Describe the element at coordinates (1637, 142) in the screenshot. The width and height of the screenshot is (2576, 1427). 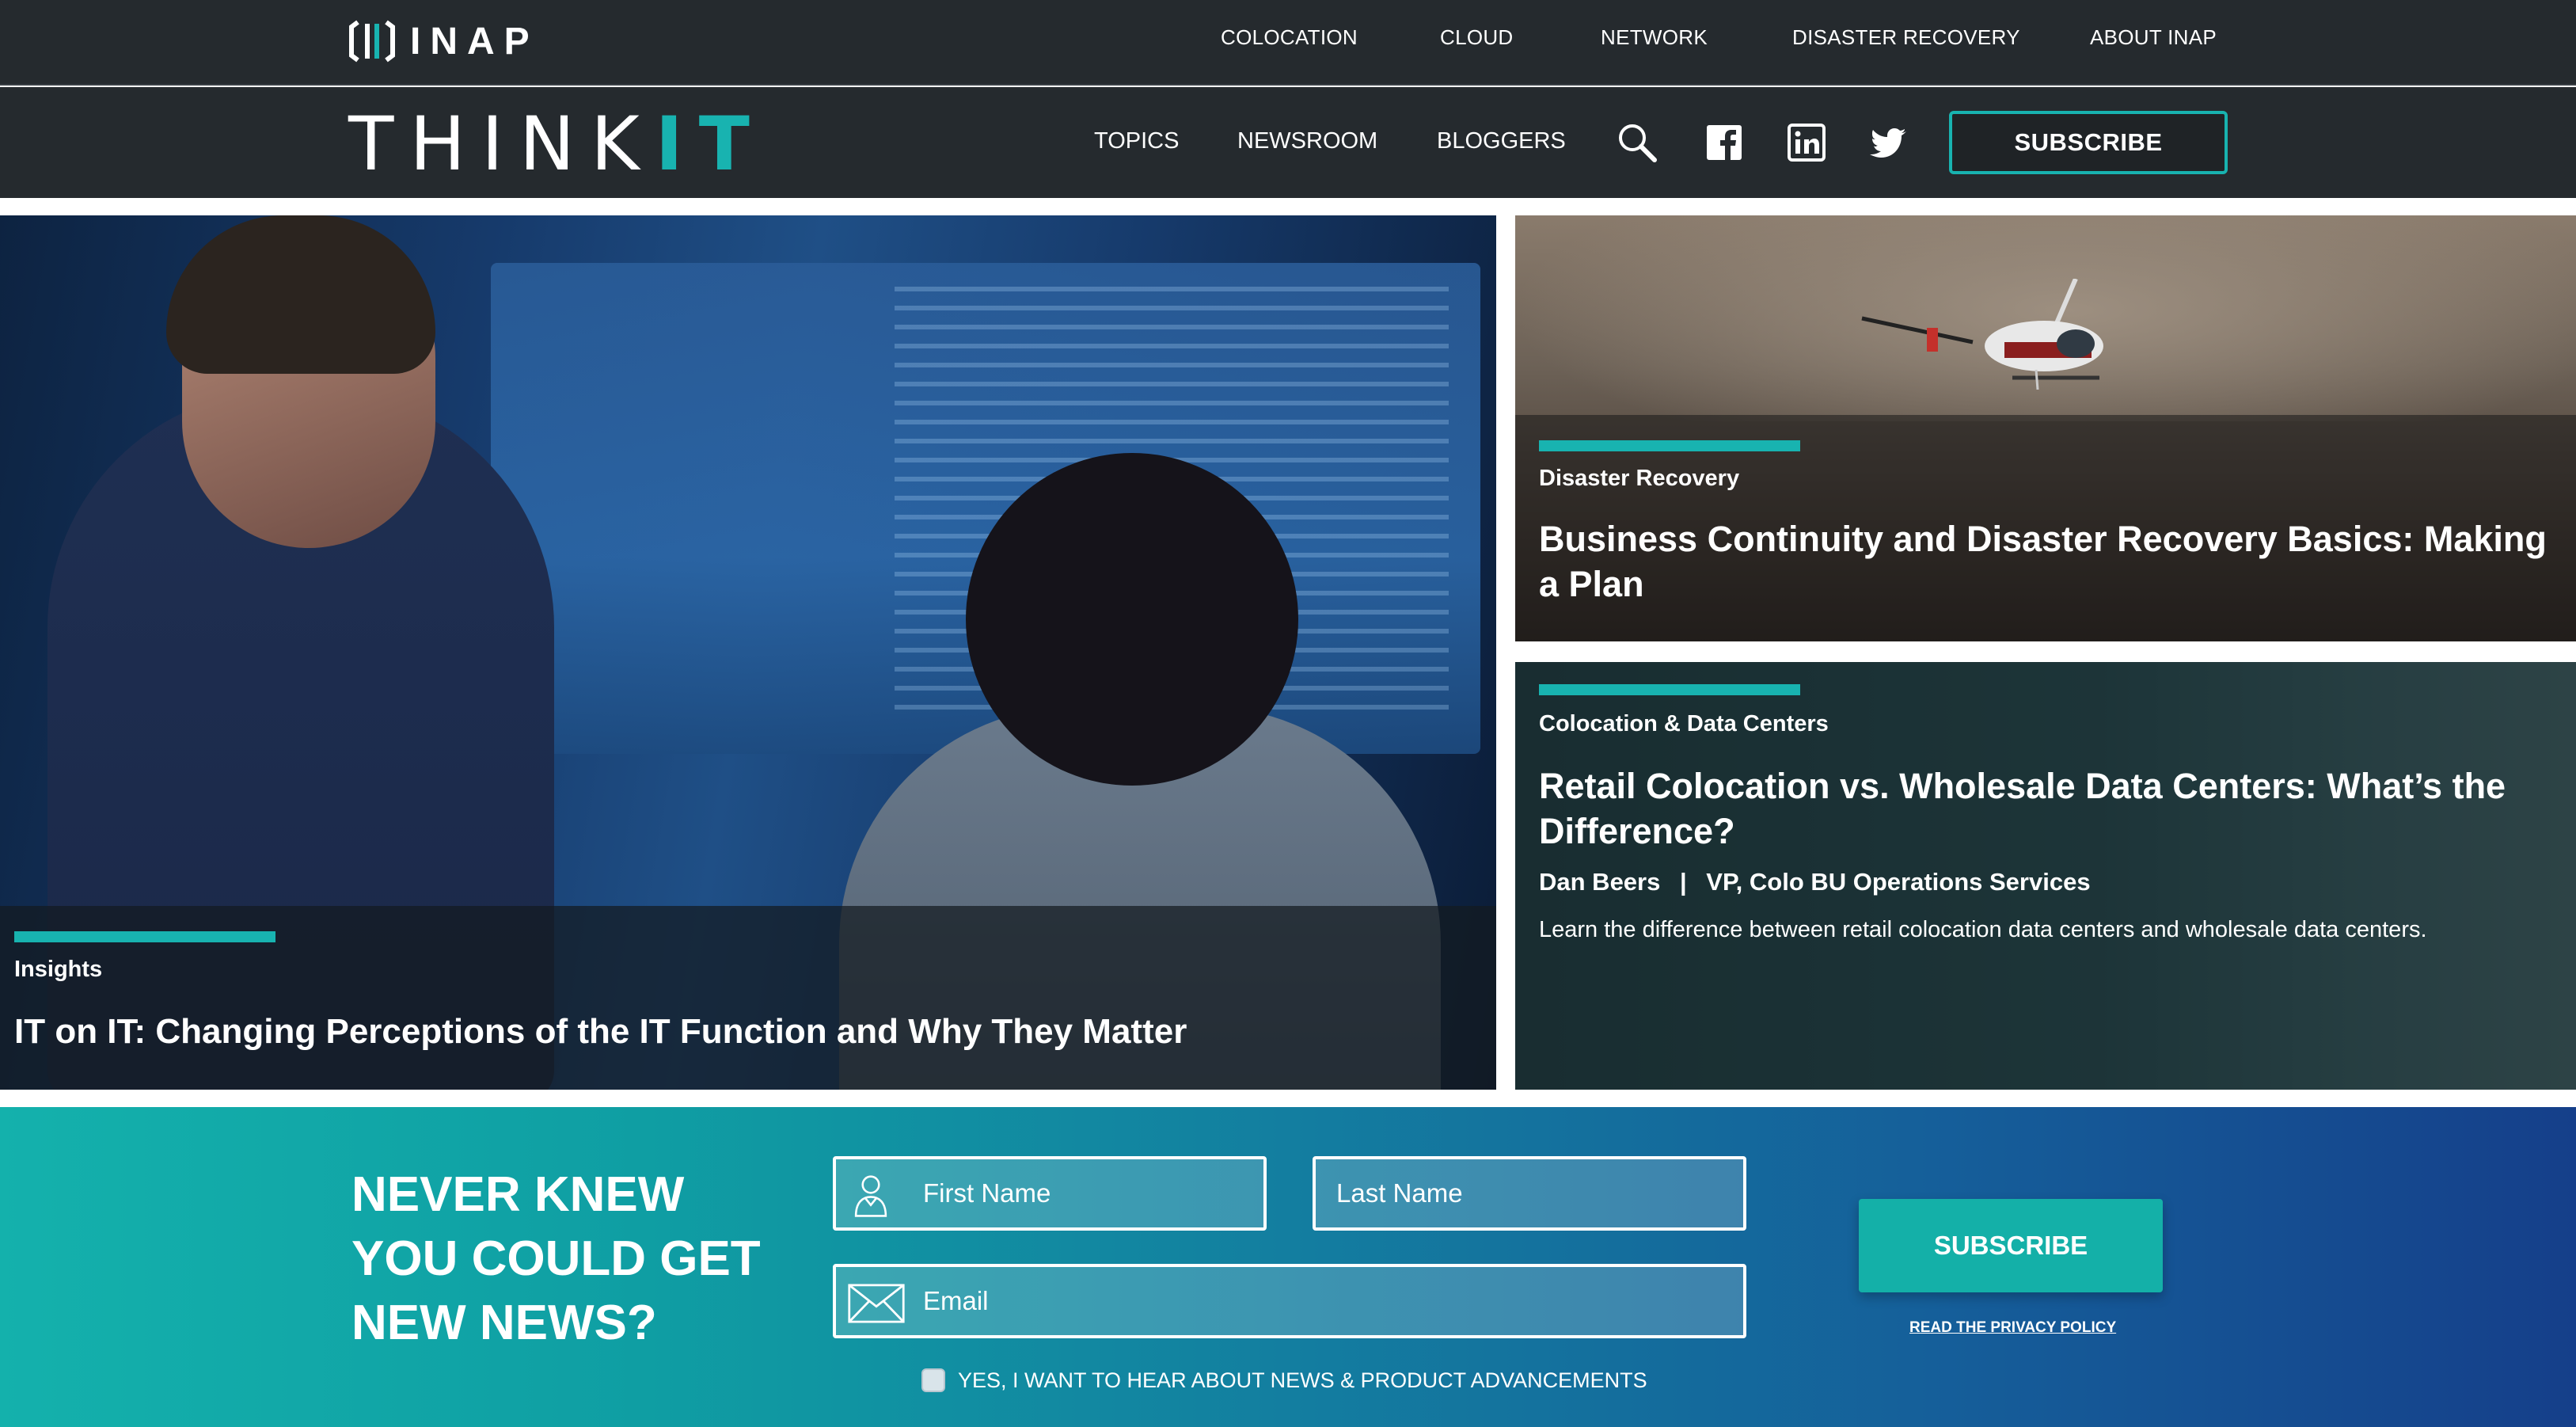
I see `search-icon` at that location.